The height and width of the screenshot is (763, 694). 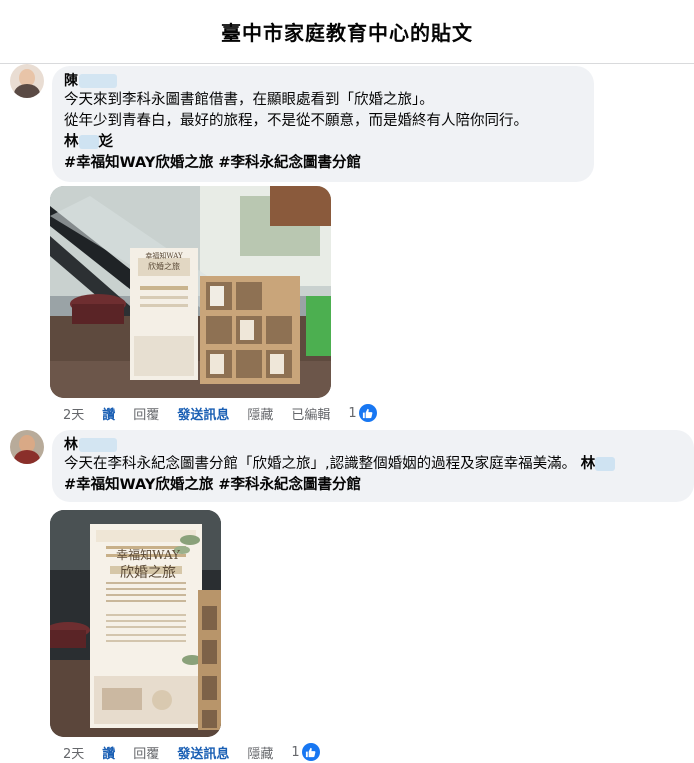 I want to click on comment-signature: 林, so click(x=598, y=464).